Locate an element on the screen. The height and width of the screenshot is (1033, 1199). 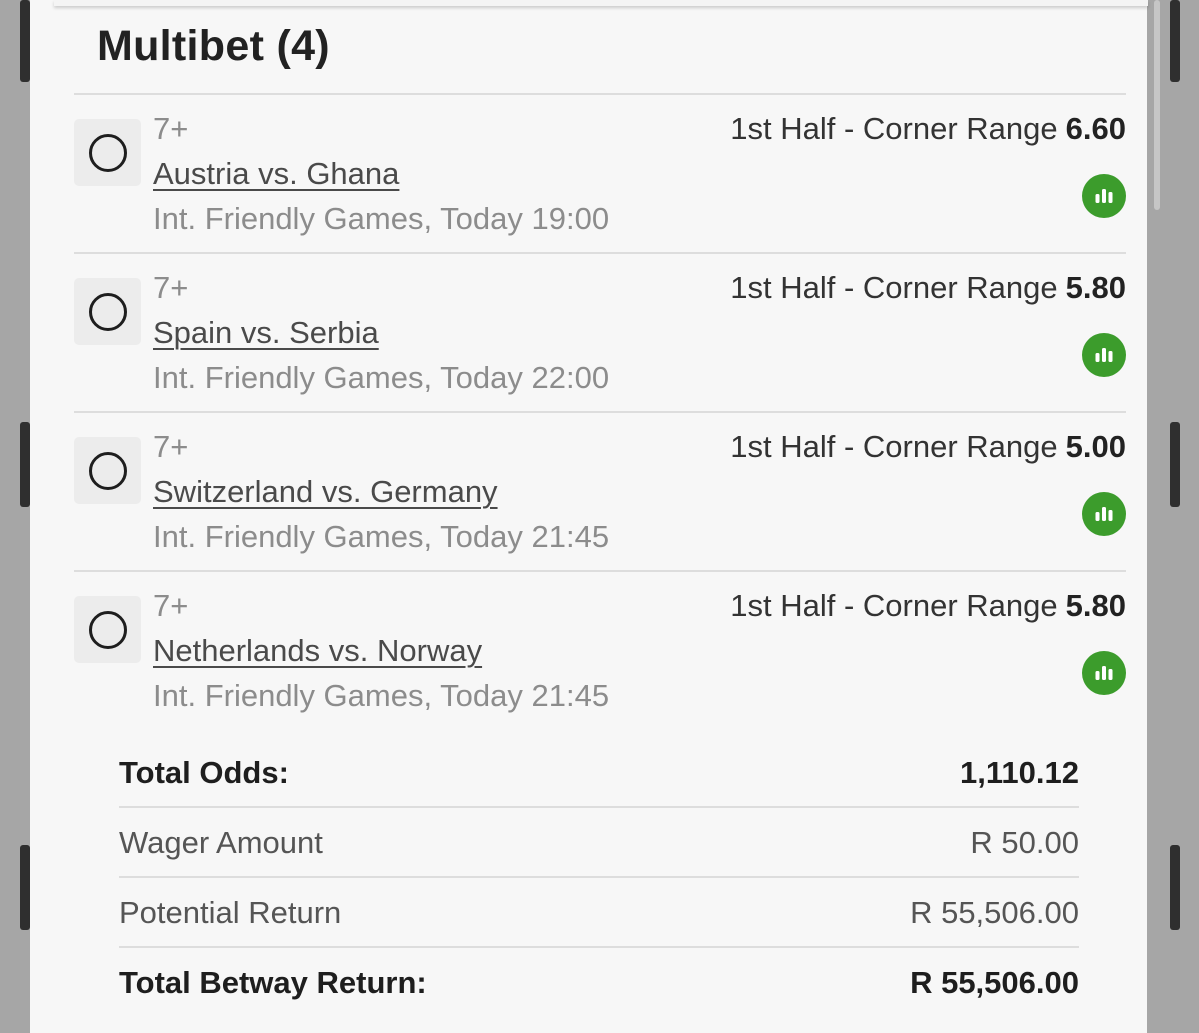
potential-return-row: Potential Return R 55,506.00 is located at coordinates (599, 913).